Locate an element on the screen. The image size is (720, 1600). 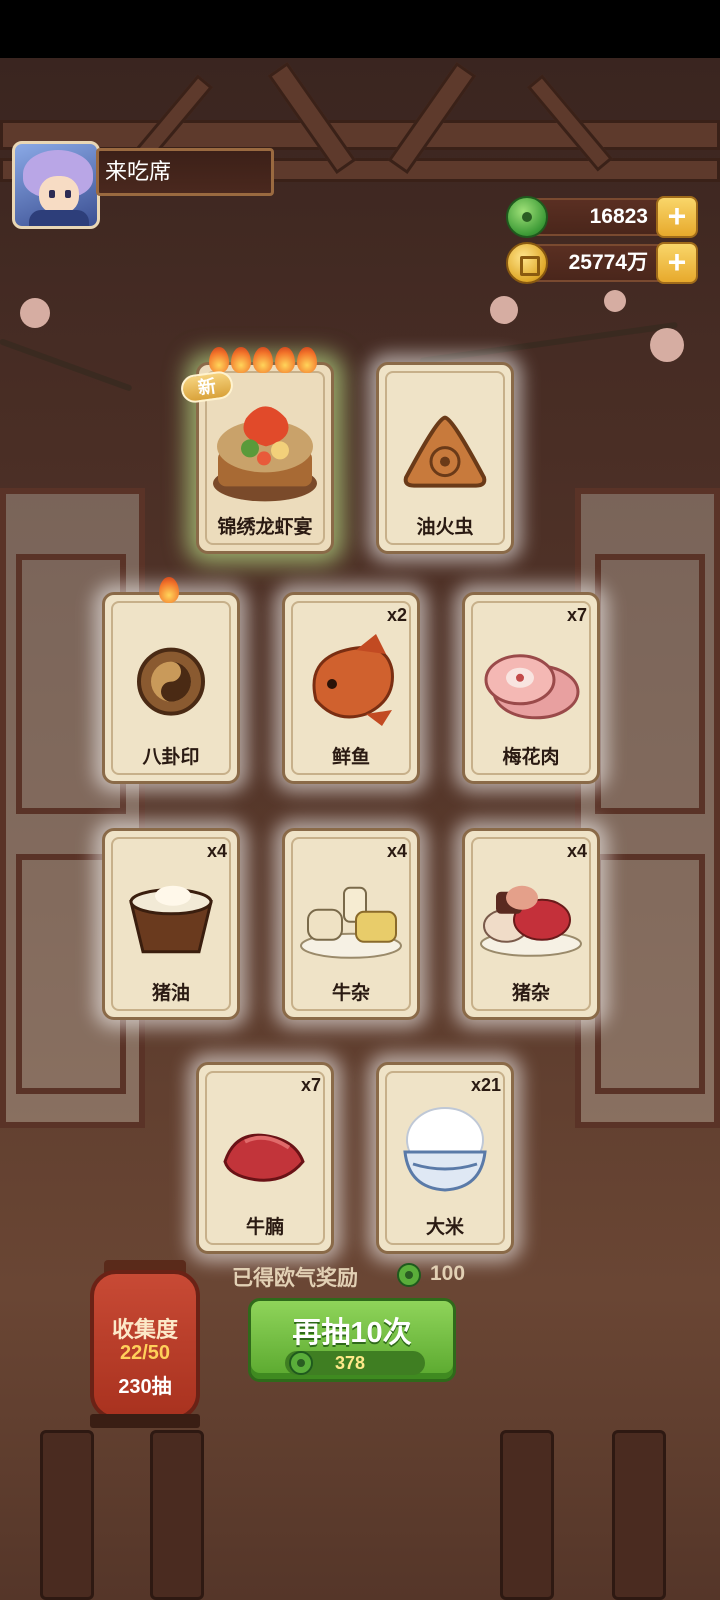
jade-currency: 16823 + is located at coordinates (602, 217).